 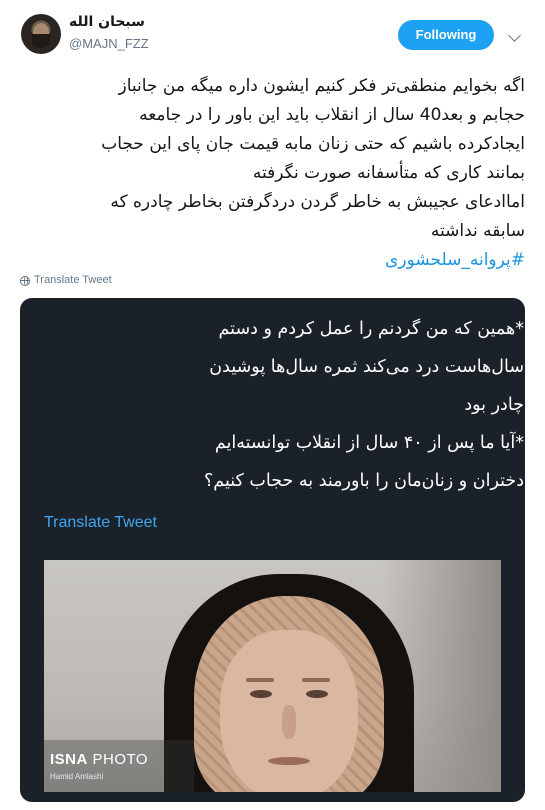 What do you see at coordinates (289, 761) in the screenshot?
I see `mouth` at bounding box center [289, 761].